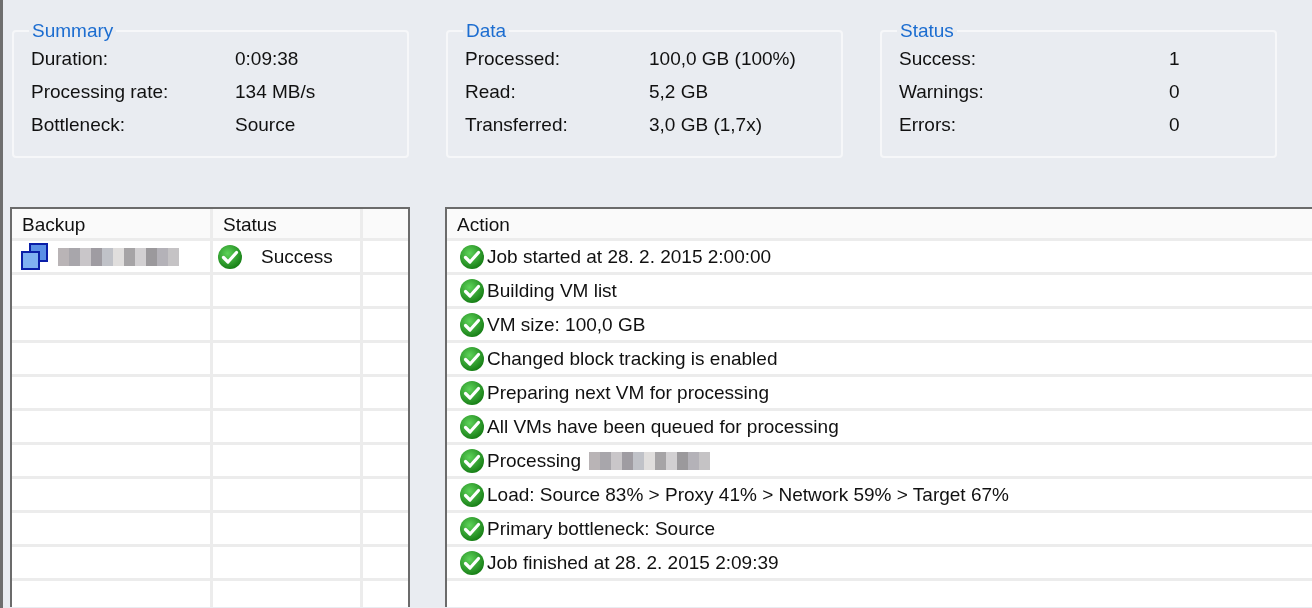  Describe the element at coordinates (100, 92) in the screenshot. I see `field-label: Processing rate:` at that location.